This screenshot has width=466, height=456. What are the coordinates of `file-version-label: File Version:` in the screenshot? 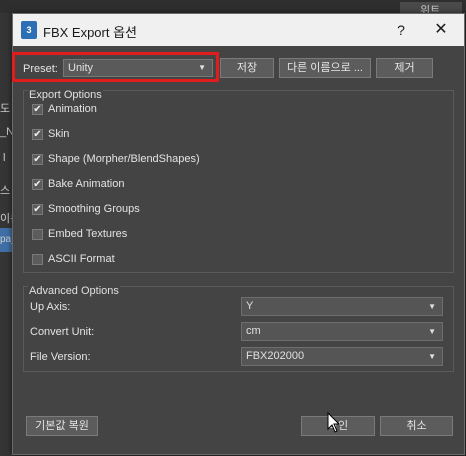 It's located at (60, 357).